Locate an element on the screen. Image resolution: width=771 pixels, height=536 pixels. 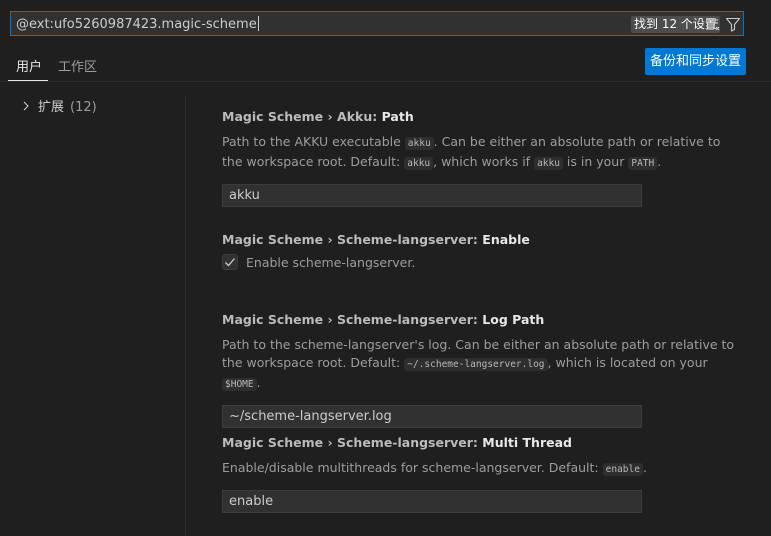
setting-title: Magic Scheme › Akku: Path is located at coordinates (482, 116).